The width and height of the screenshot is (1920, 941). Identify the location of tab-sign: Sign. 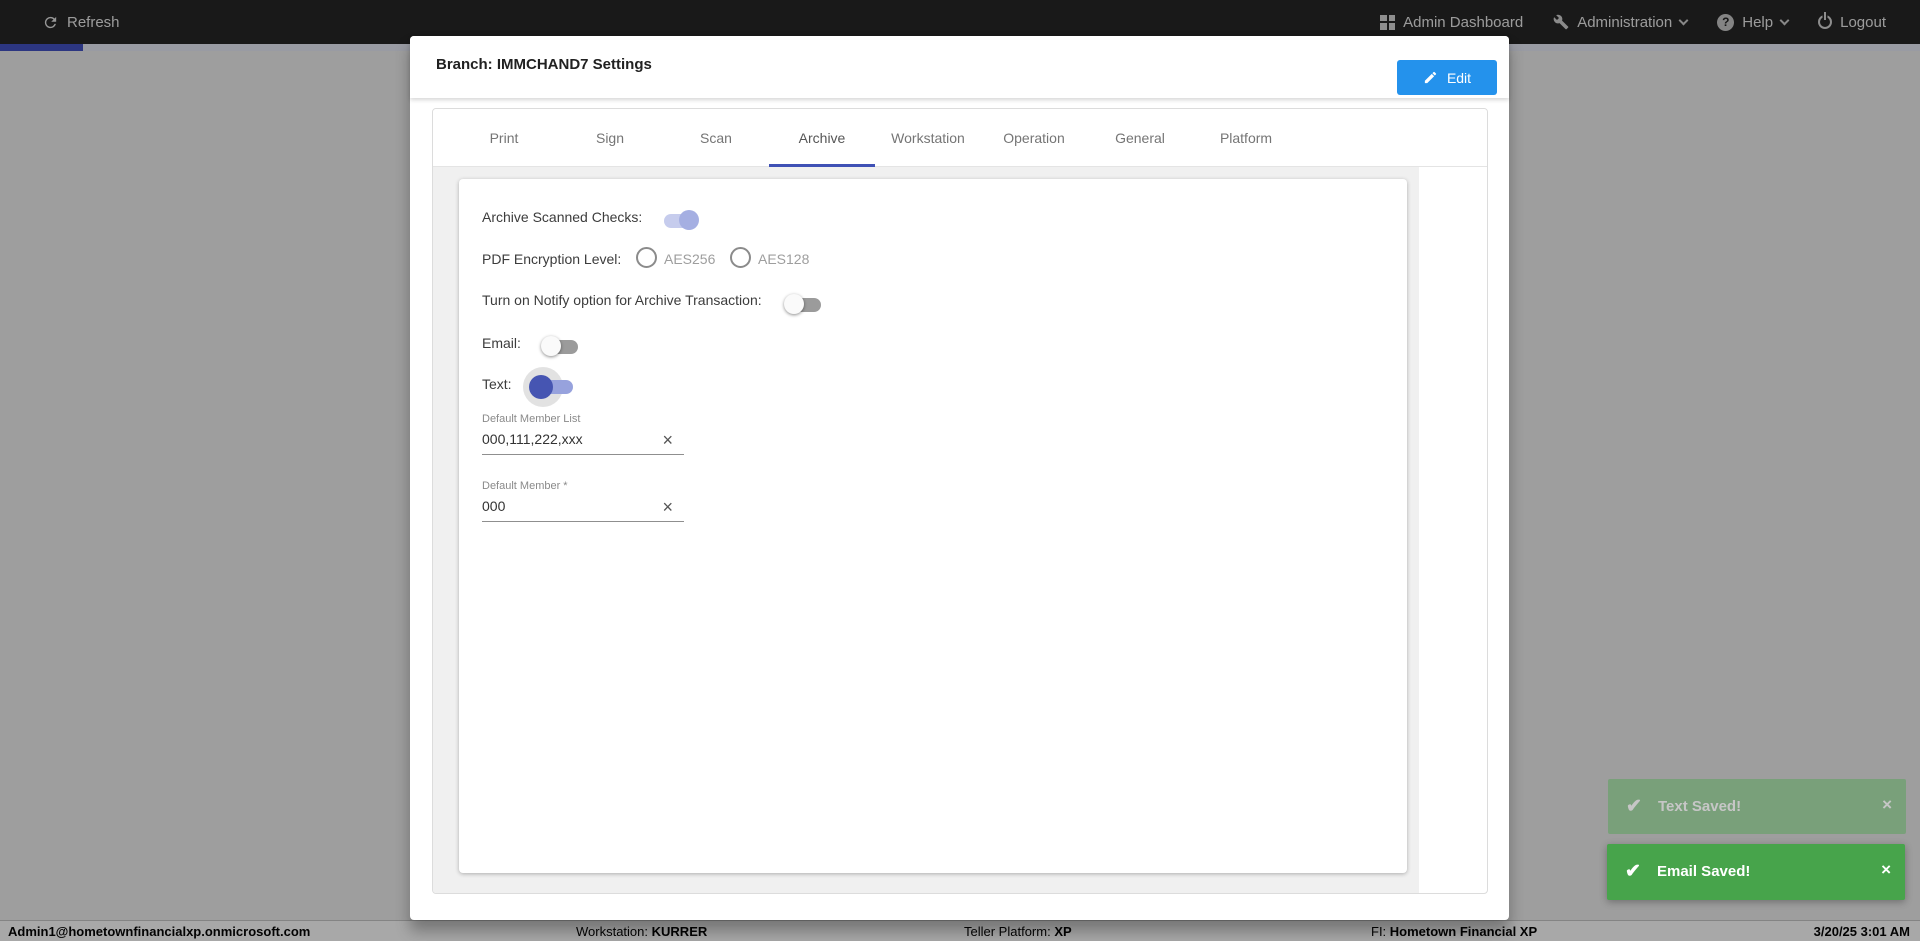
(610, 138).